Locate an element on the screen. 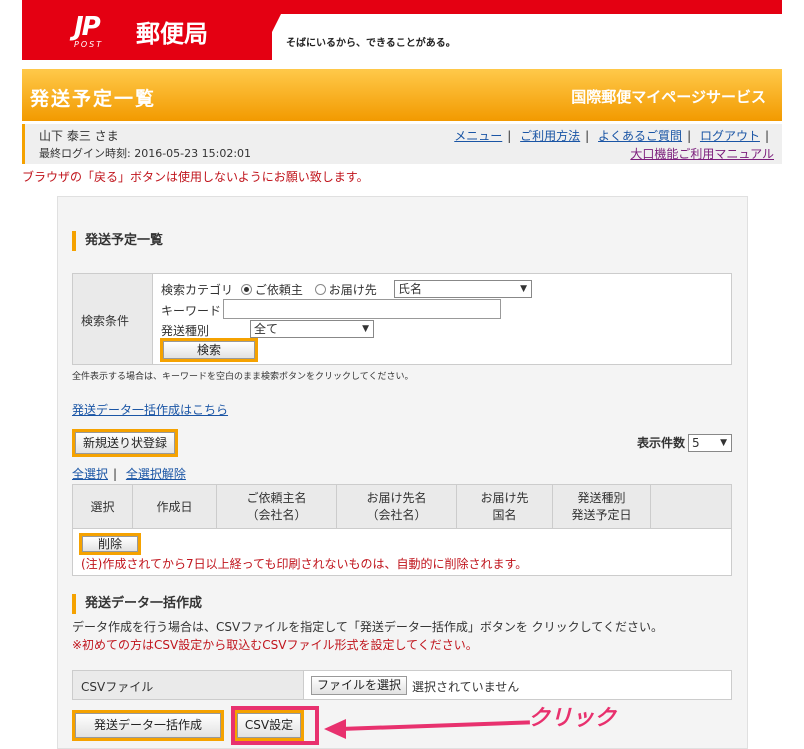  type-select-value: 全て is located at coordinates (266, 329).